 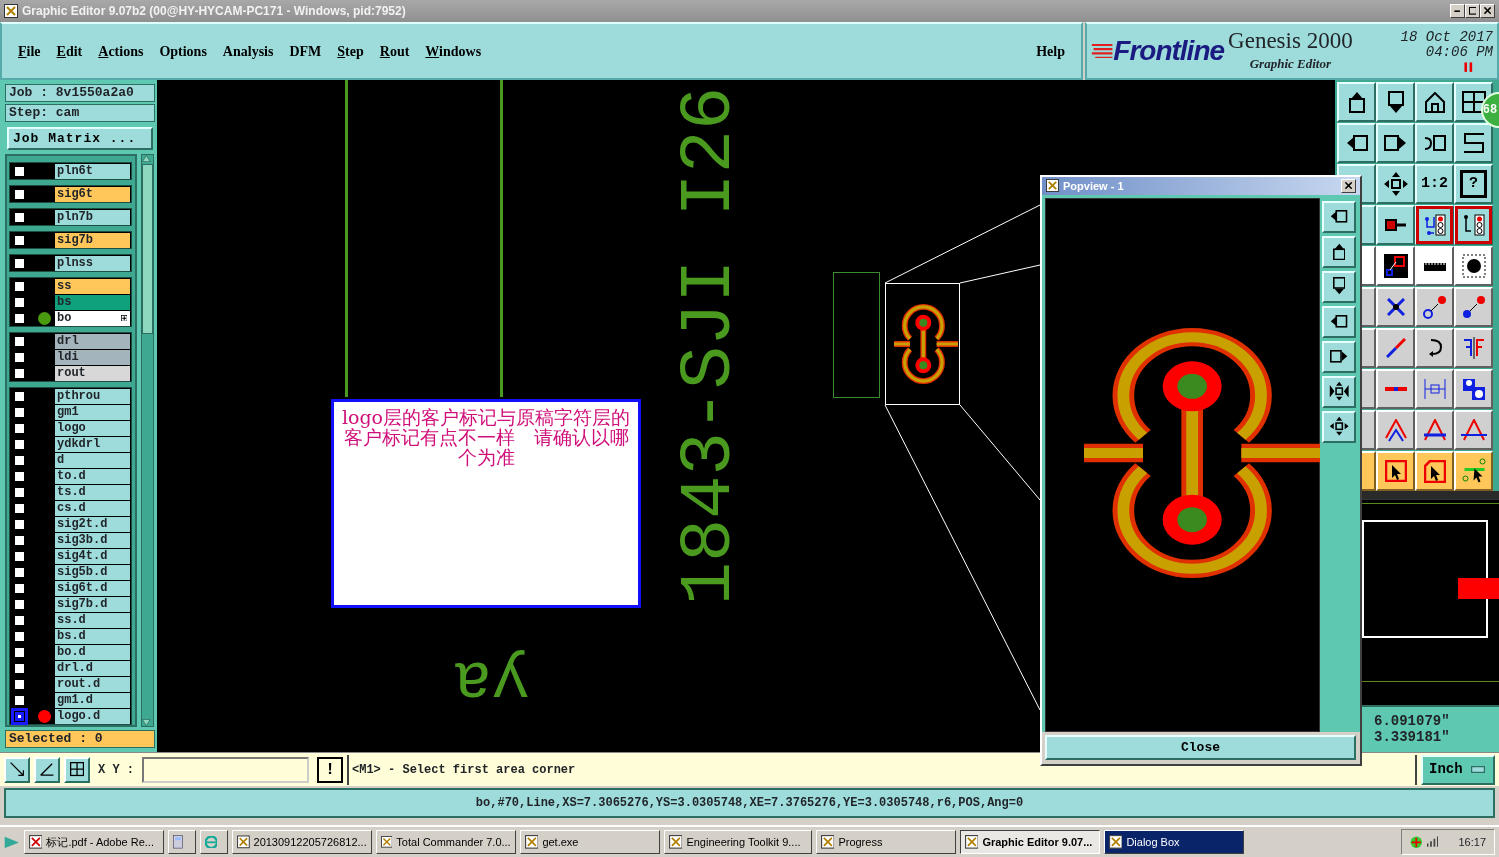 I want to click on taskbar-button: get.exe, so click(x=589, y=842).